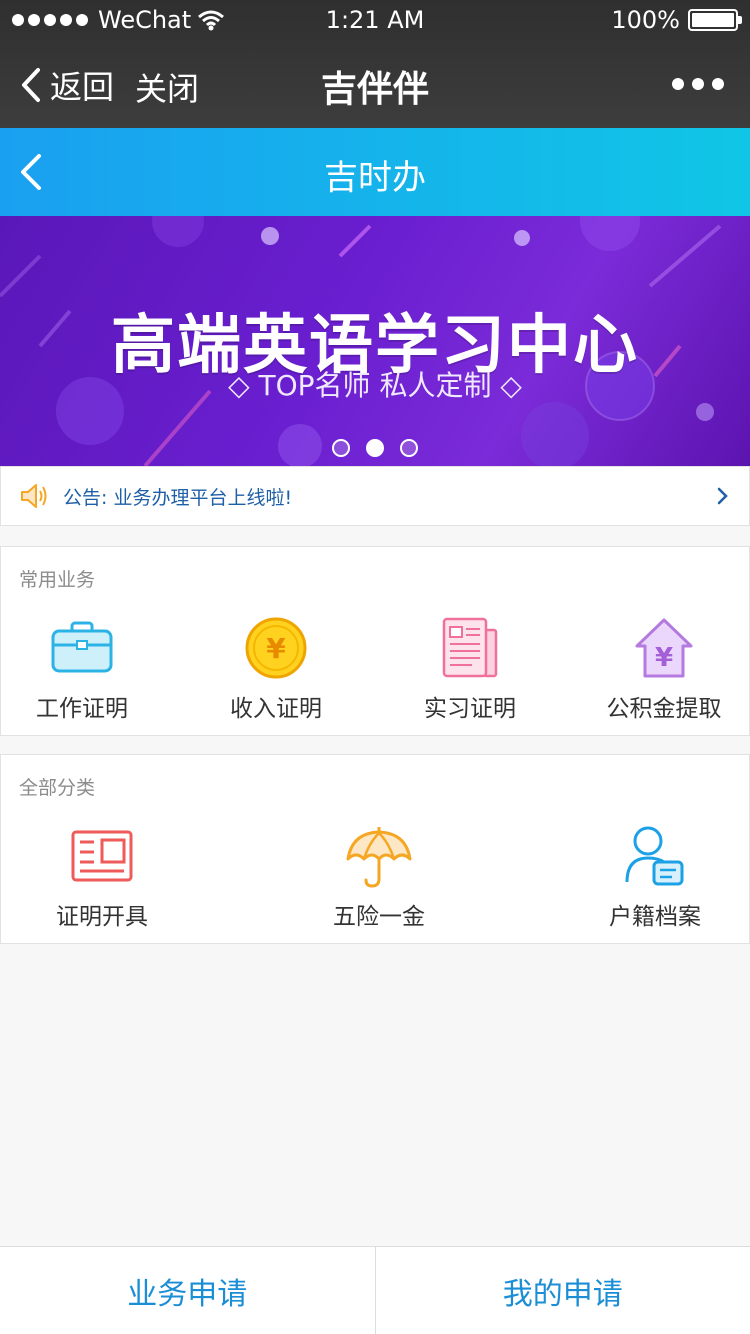 The image size is (750, 1334). Describe the element at coordinates (34, 496) in the screenshot. I see `speaker-icon` at that location.